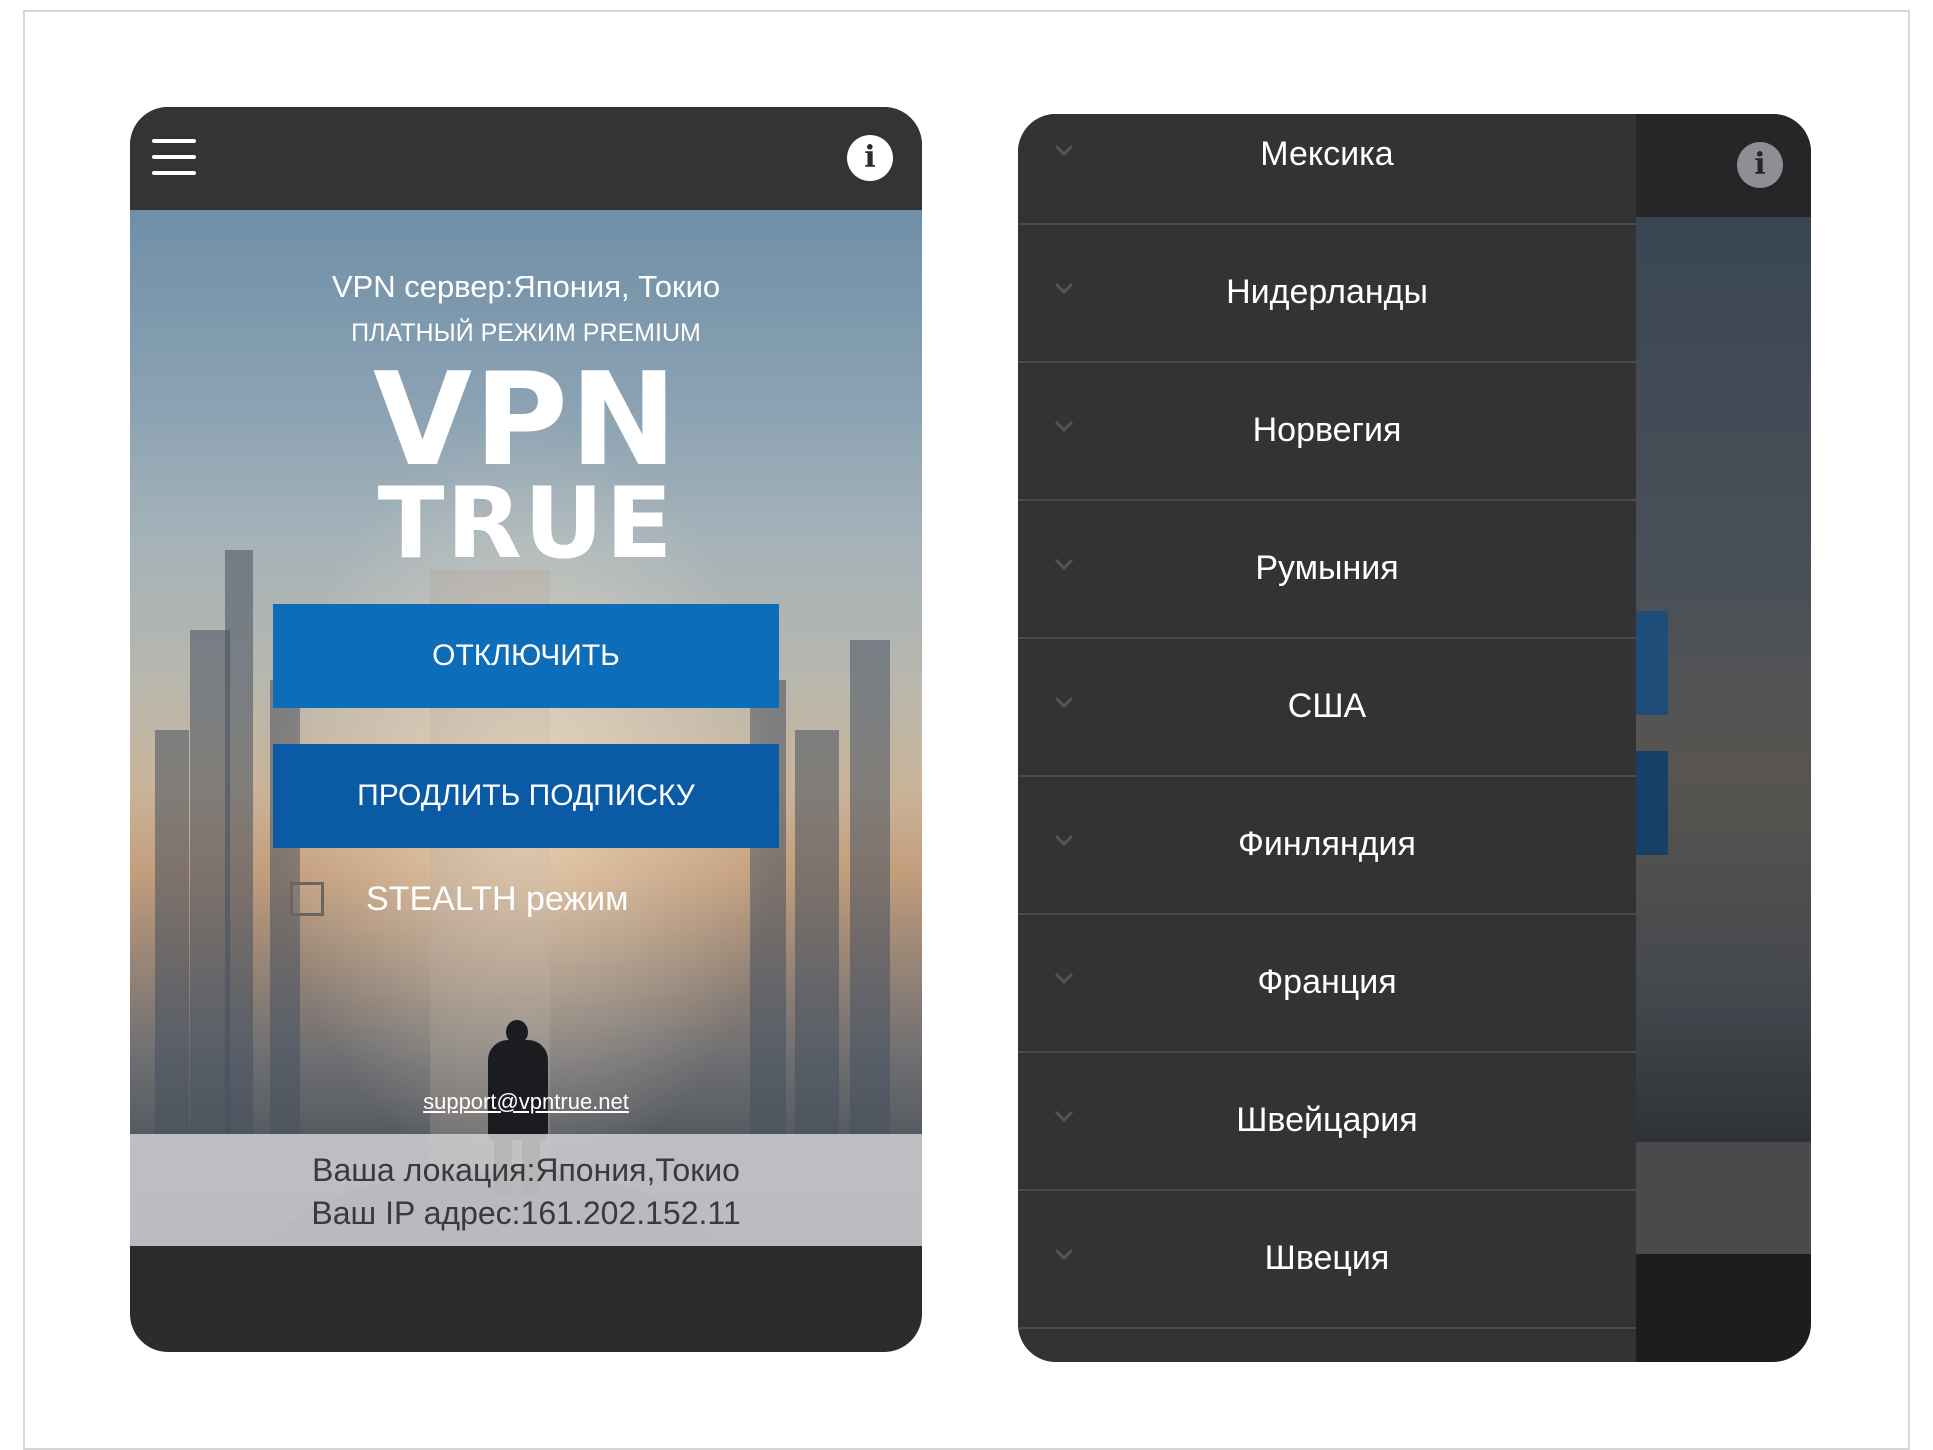  I want to click on country-label: Финляндия, so click(1327, 844).